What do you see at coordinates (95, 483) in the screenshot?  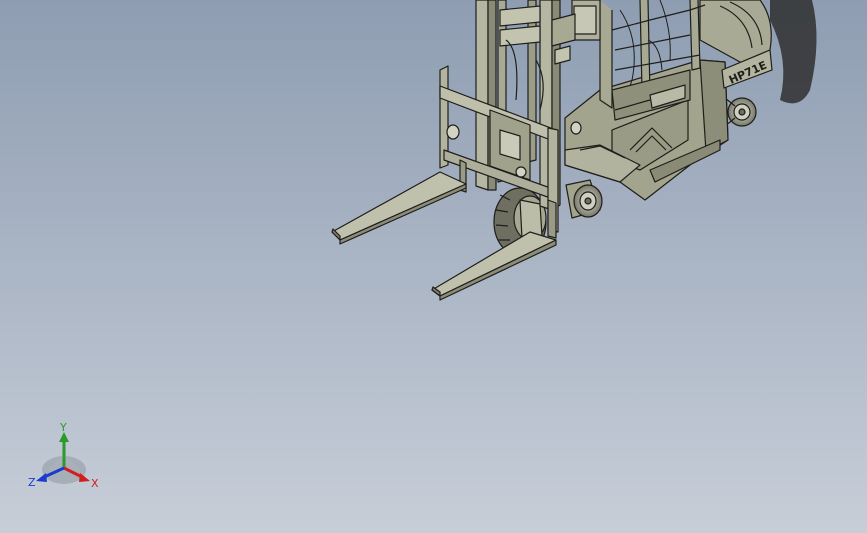 I see `triad-x-label: X` at bounding box center [95, 483].